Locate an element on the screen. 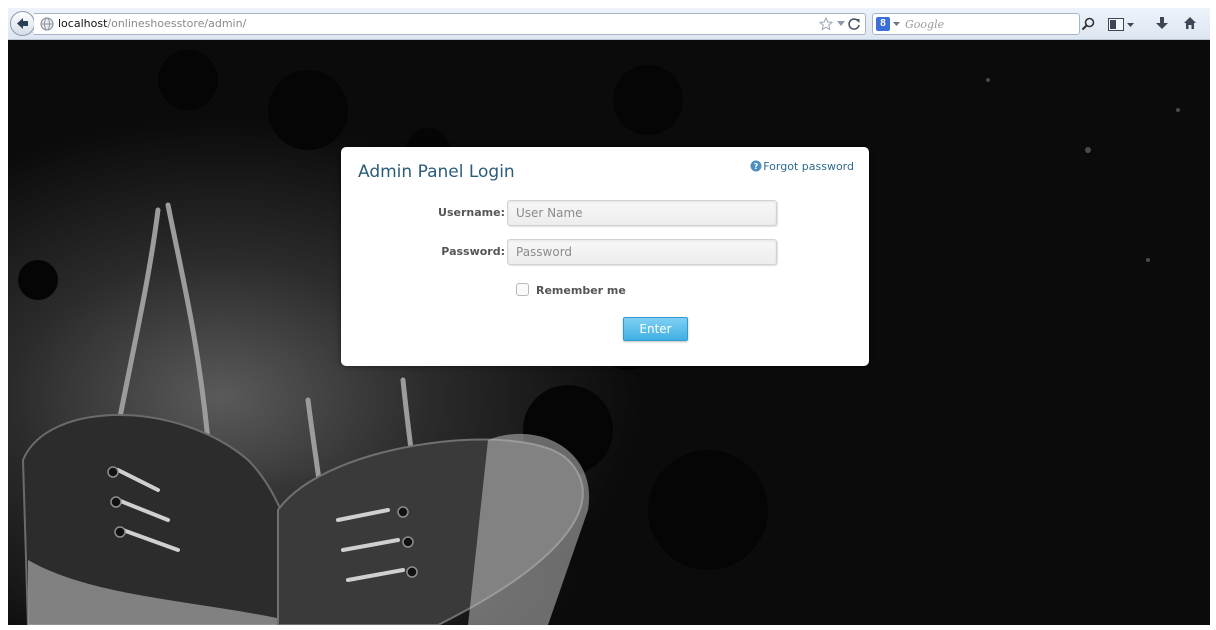 The height and width of the screenshot is (630, 1216). address-bar: localhost/onlineshoesstore/admin/ is located at coordinates (450, 24).